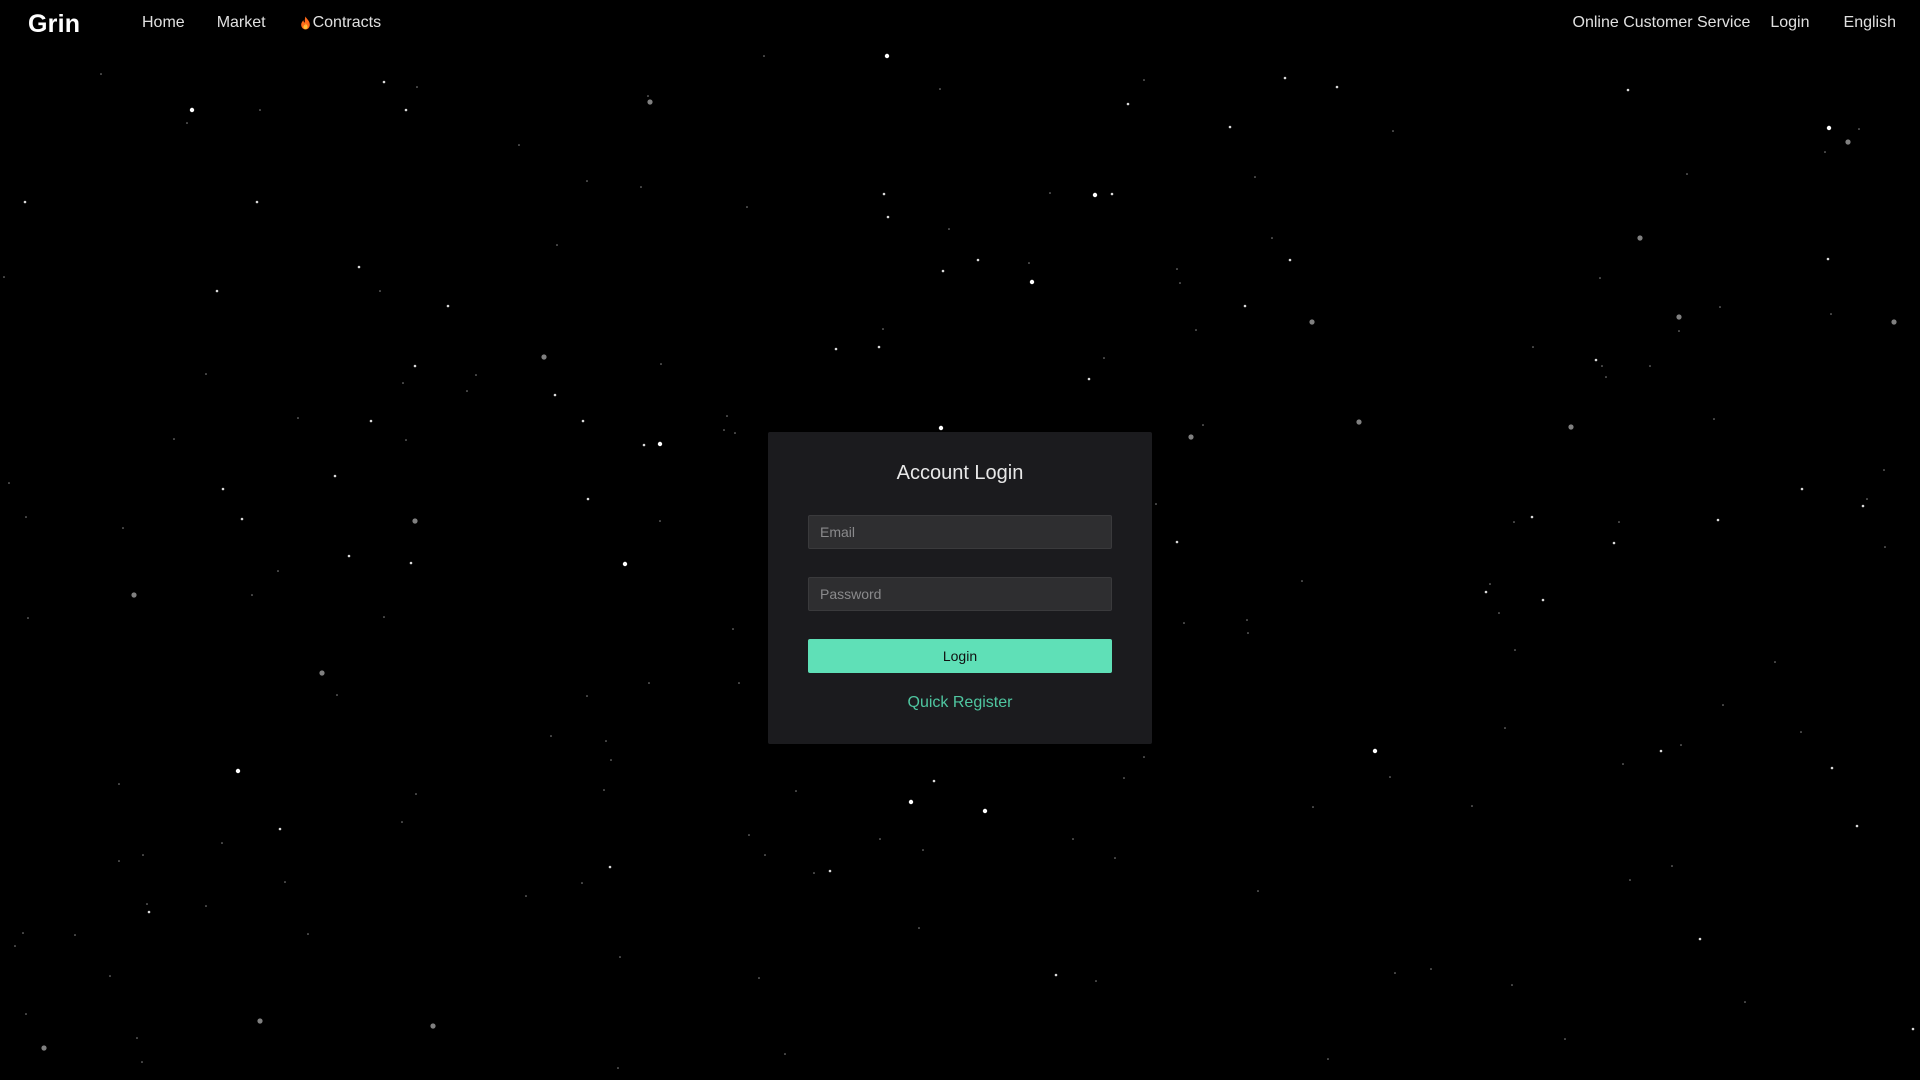 The image size is (1920, 1080). I want to click on customer-service-link: Online Customer Service, so click(1662, 23).